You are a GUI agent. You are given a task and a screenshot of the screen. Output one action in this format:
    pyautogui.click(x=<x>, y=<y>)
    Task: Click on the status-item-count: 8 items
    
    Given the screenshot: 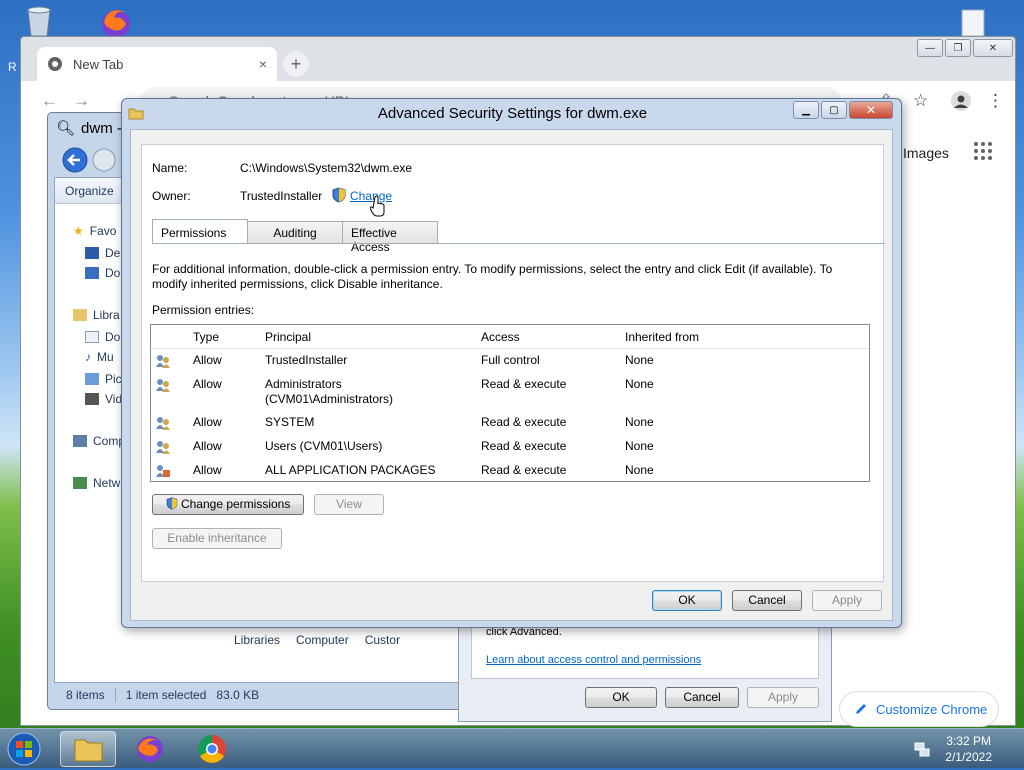 What is the action you would take?
    pyautogui.click(x=85, y=695)
    